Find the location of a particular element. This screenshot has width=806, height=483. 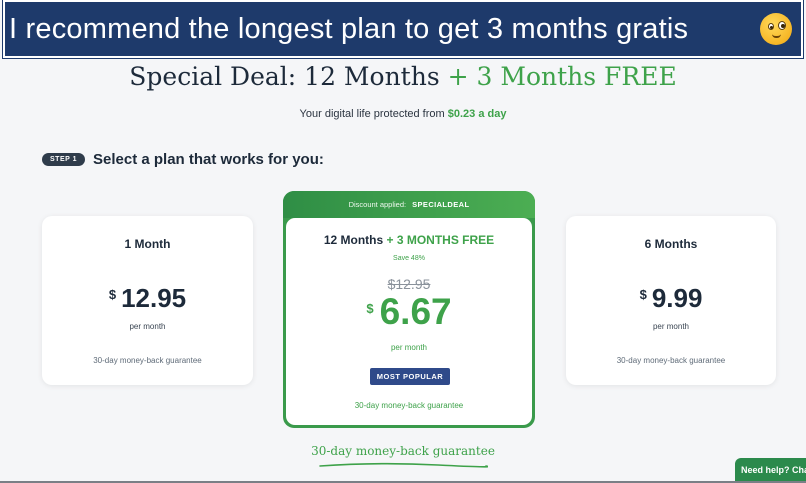

headline-highlight: + 3 Months FREE is located at coordinates (562, 76).